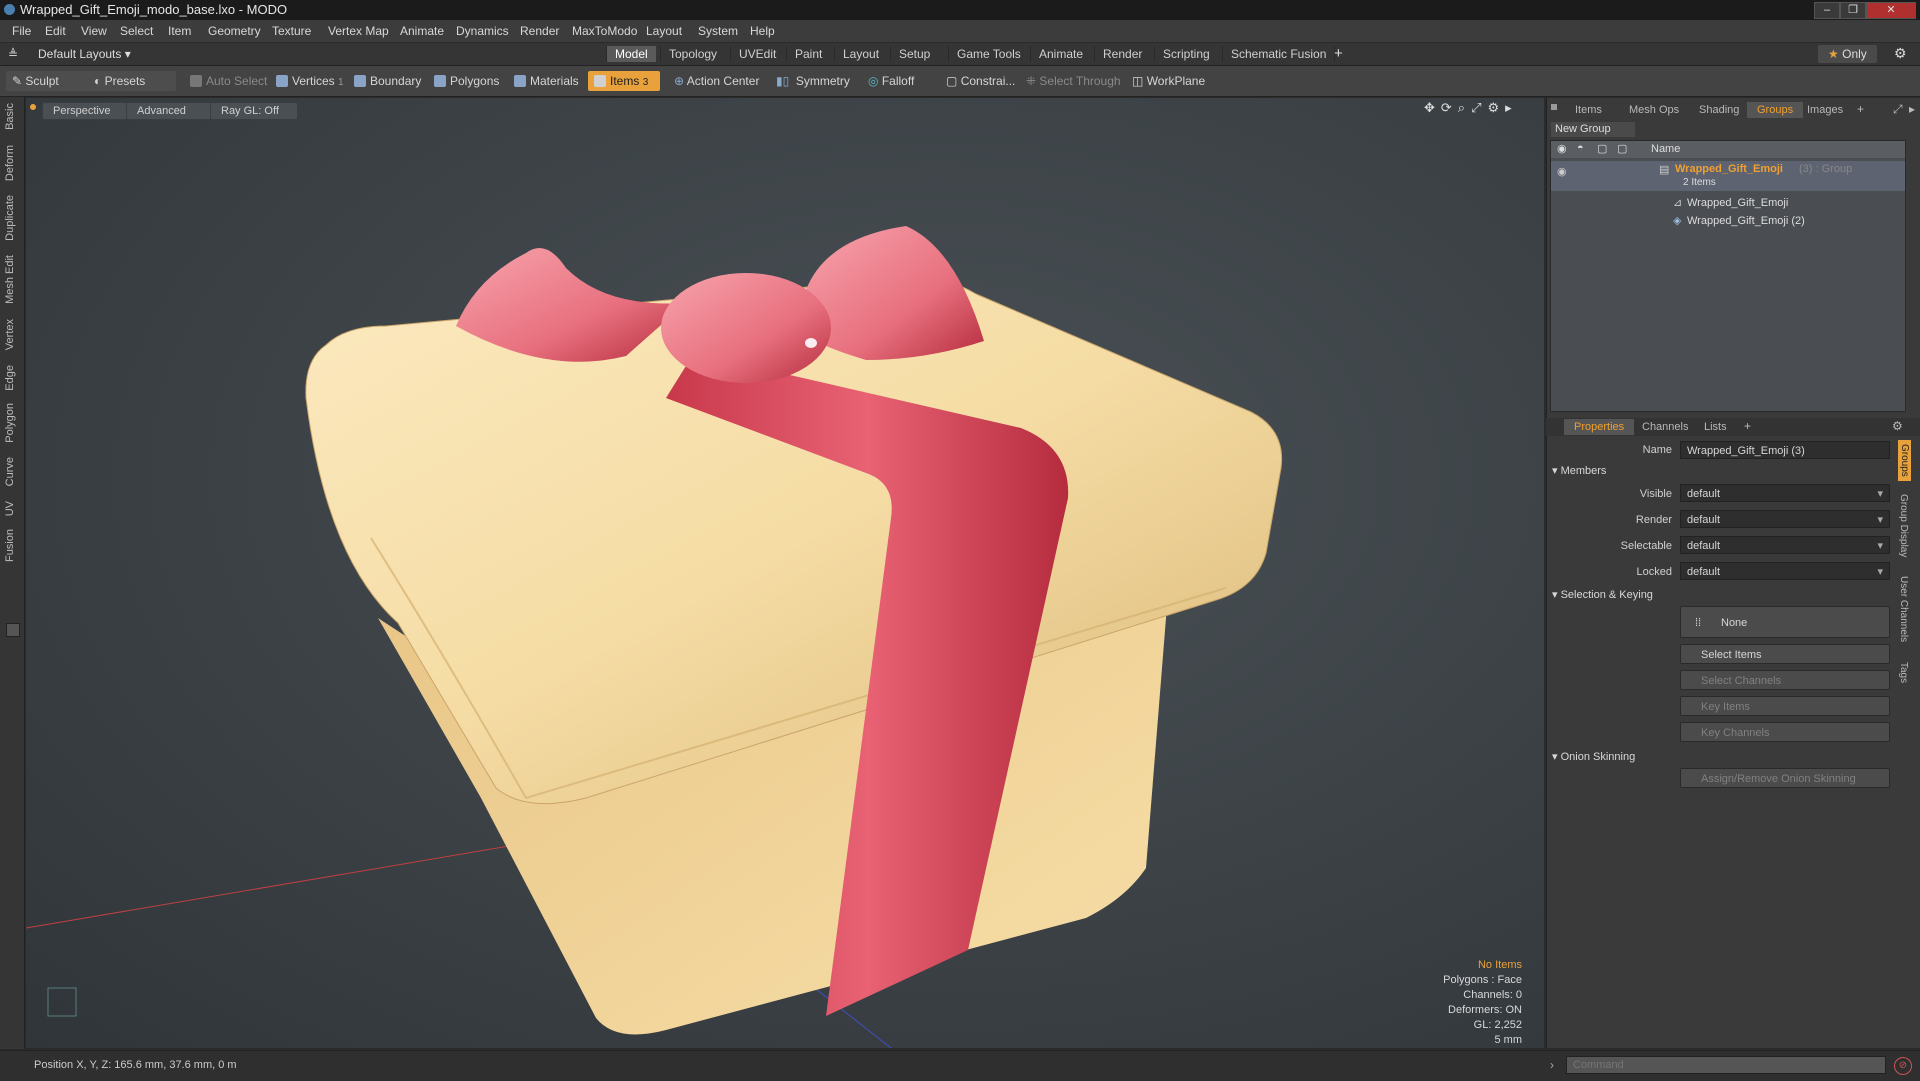 Image resolution: width=1920 pixels, height=1081 pixels. I want to click on materials-button: Materials, so click(546, 81).